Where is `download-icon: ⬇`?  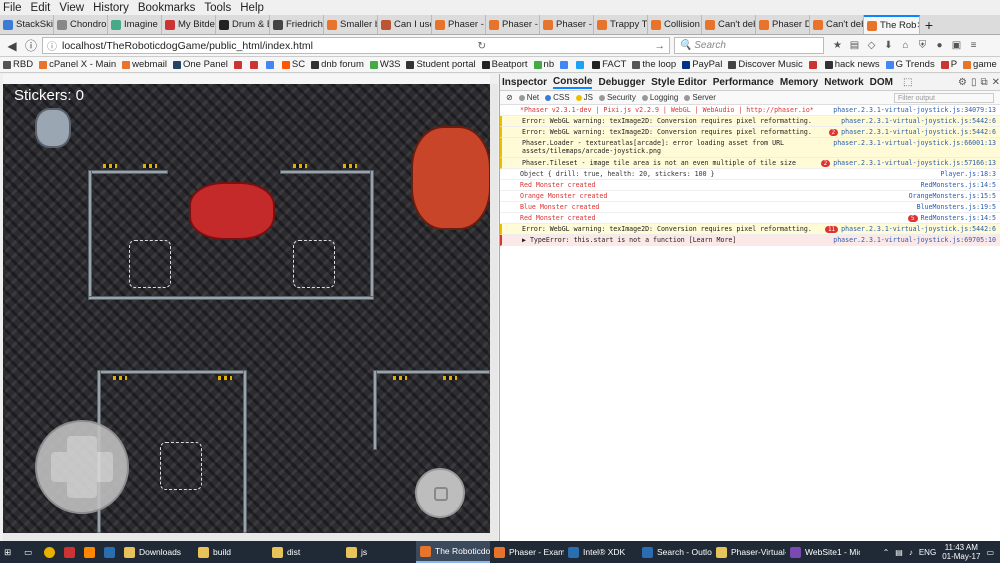 download-icon: ⬇ is located at coordinates (888, 45).